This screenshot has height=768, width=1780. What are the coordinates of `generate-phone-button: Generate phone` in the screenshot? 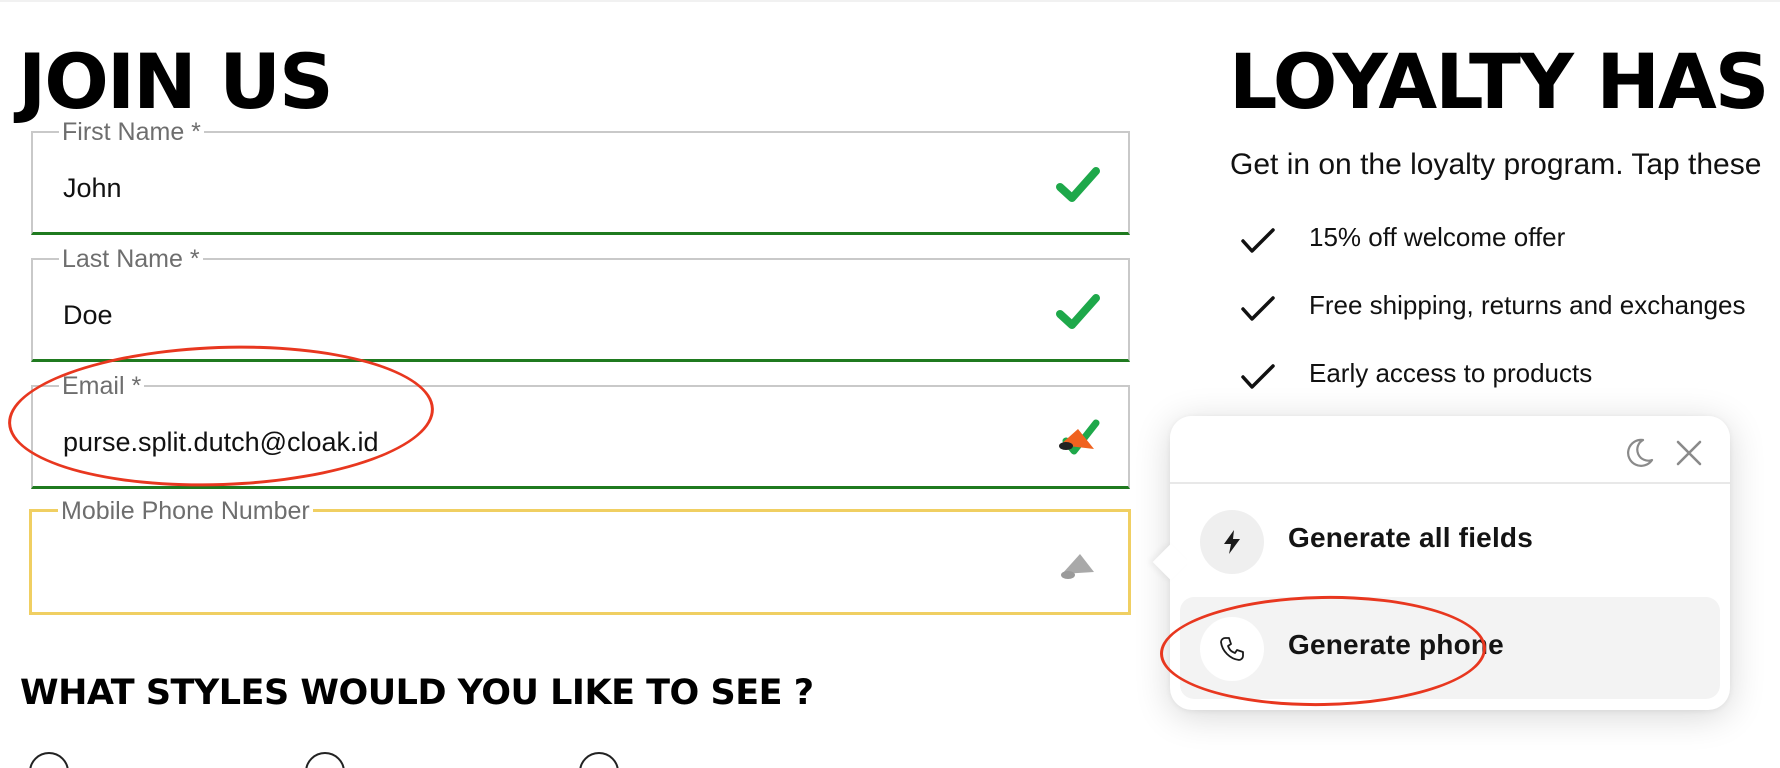 It's located at (1450, 648).